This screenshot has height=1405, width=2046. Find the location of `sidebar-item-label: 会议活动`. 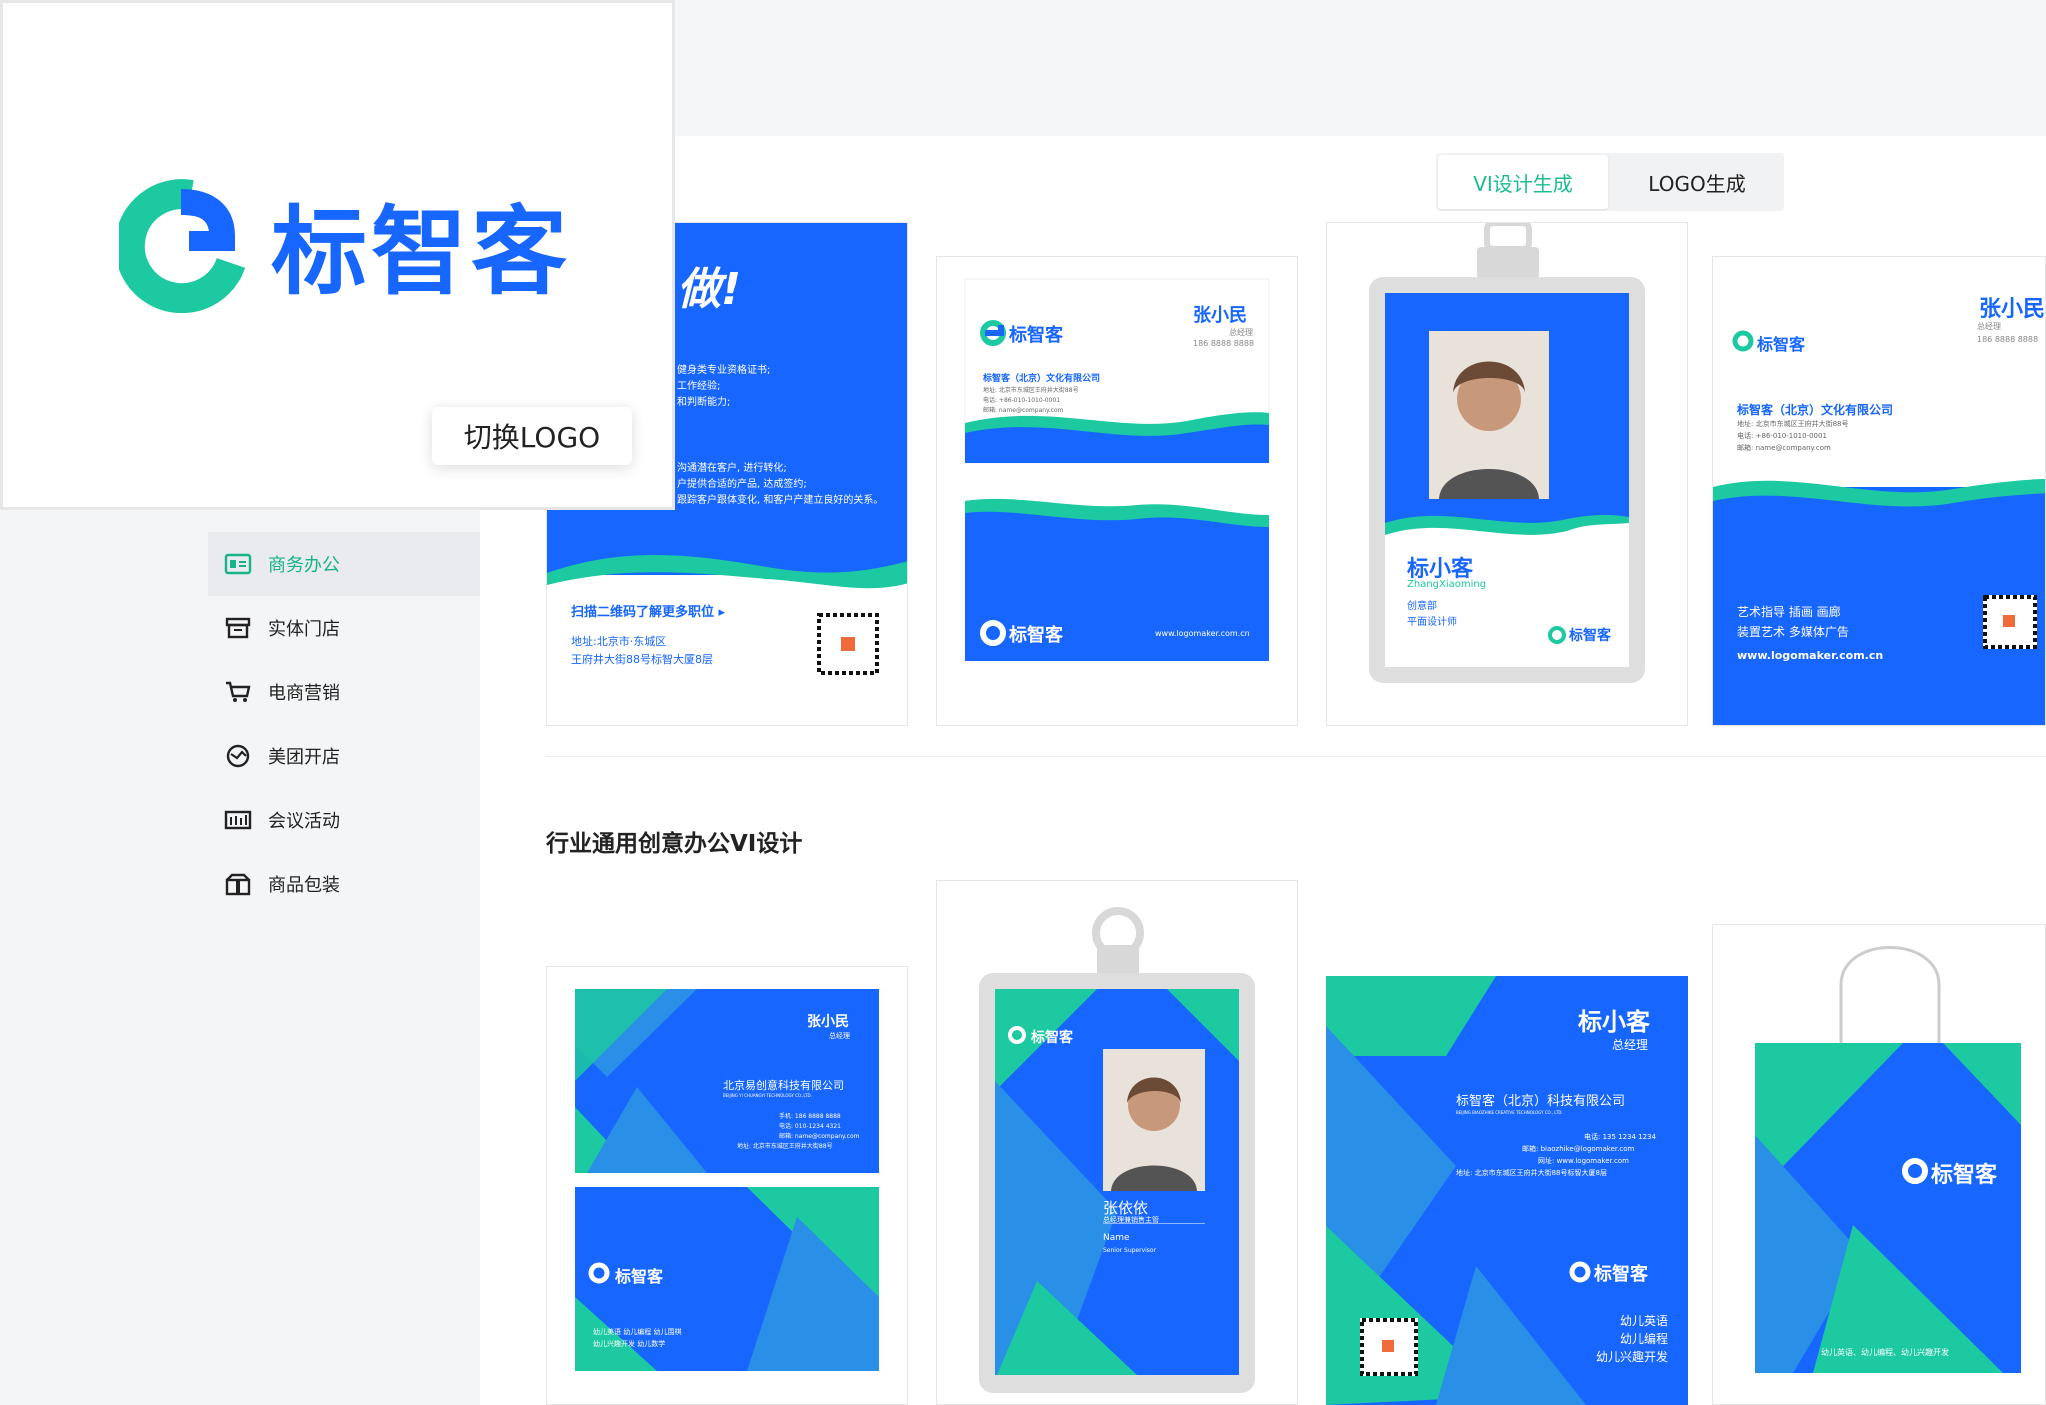

sidebar-item-label: 会议活动 is located at coordinates (304, 821).